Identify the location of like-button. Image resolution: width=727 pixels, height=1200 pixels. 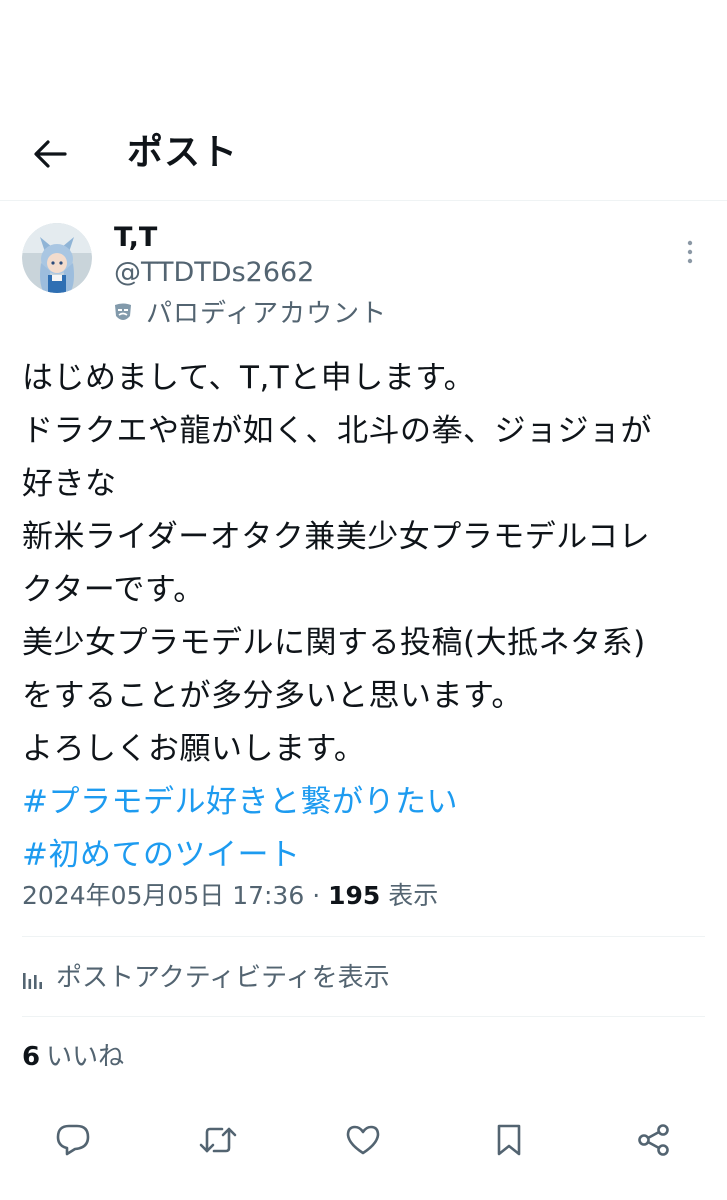
(363, 1140).